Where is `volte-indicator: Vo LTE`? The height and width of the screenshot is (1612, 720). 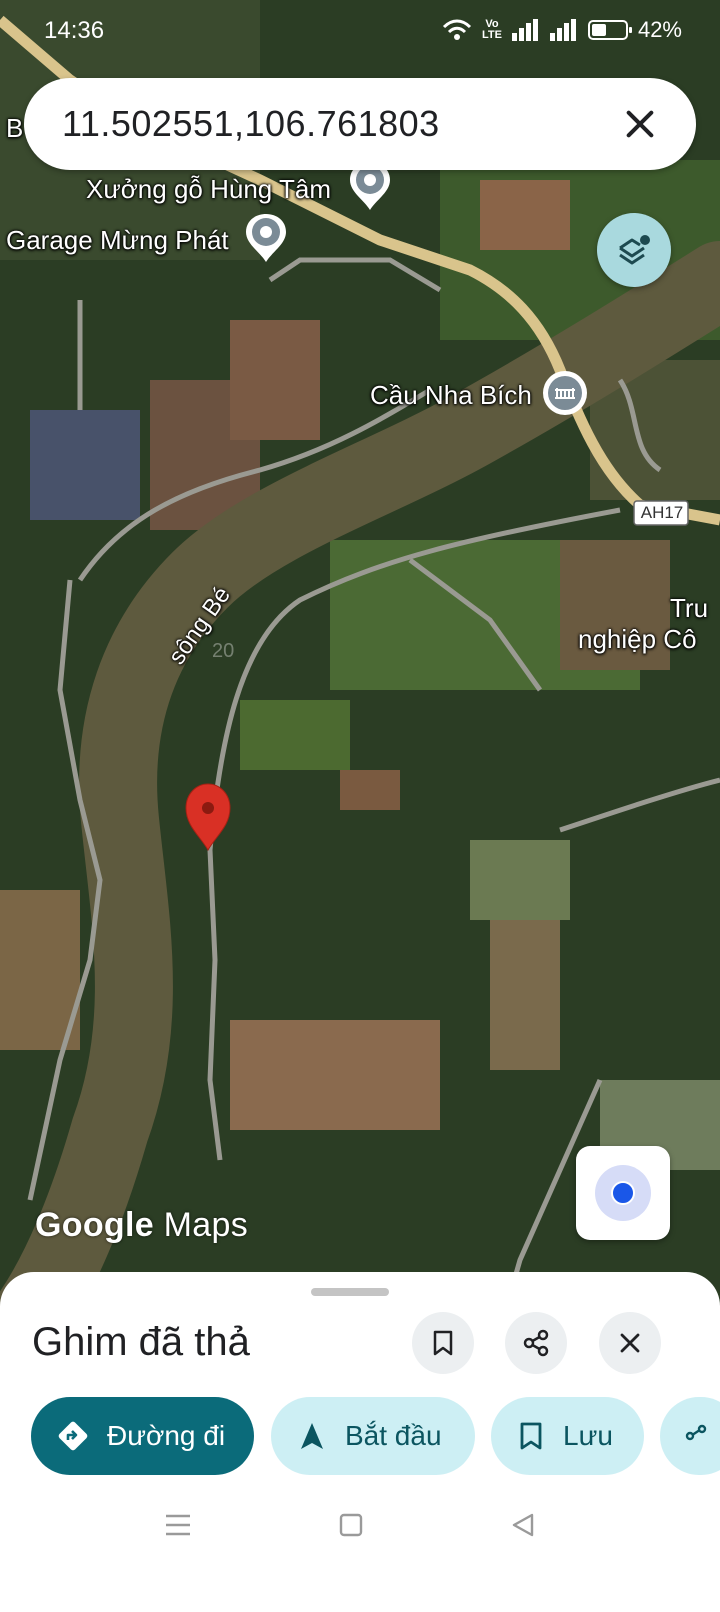
volte-indicator: Vo LTE is located at coordinates (491, 29).